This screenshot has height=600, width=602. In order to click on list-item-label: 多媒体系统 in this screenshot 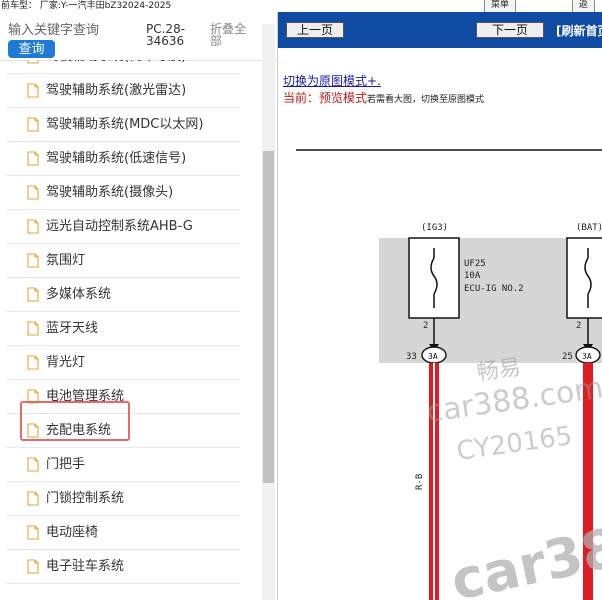, I will do `click(79, 294)`.